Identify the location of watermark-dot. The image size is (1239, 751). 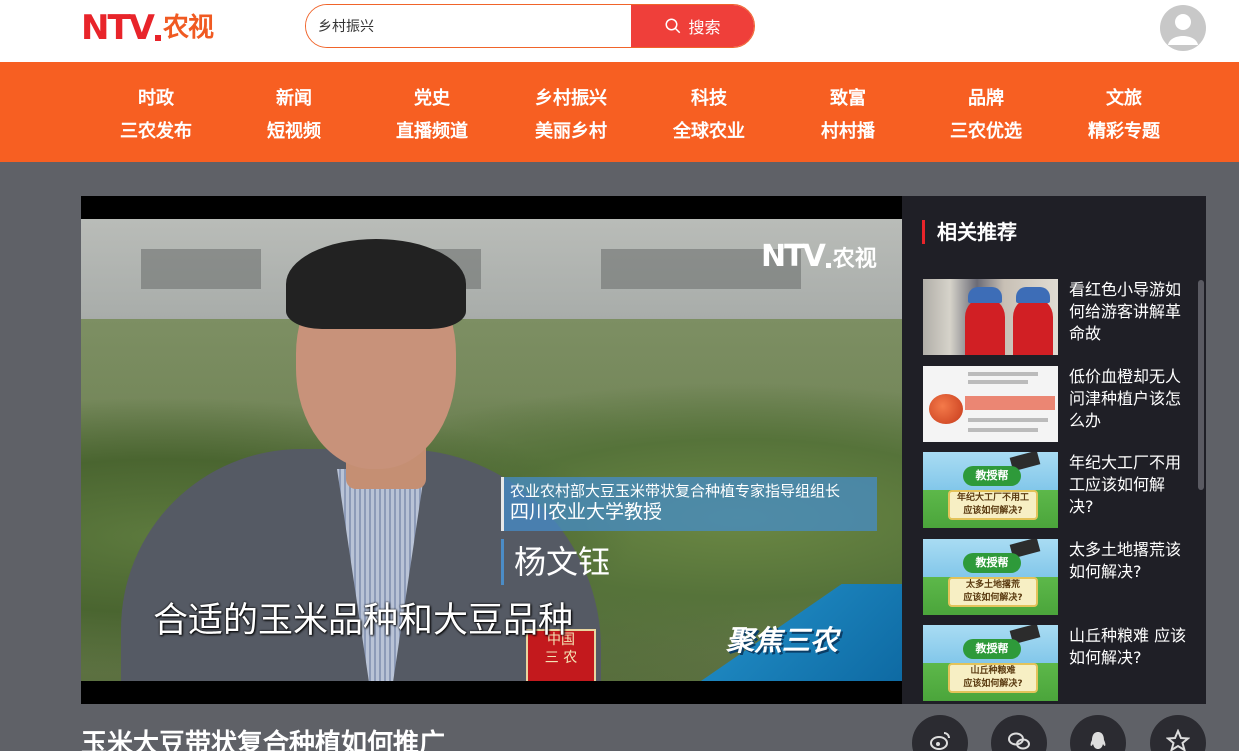
(828, 265).